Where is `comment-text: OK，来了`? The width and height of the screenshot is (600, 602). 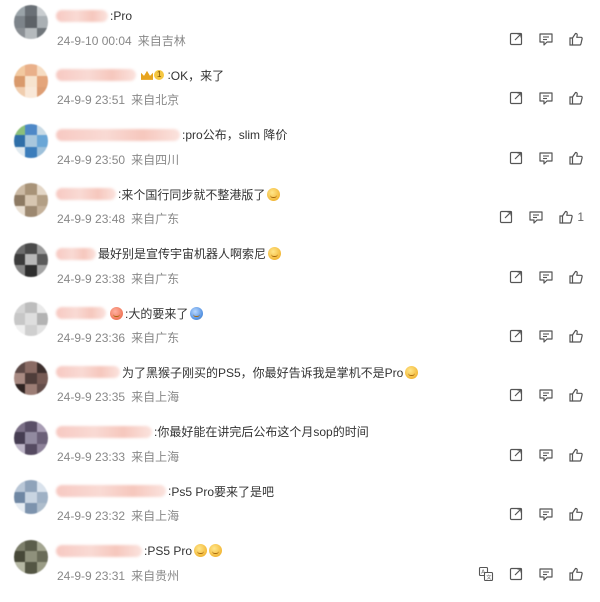
comment-text: OK，来了 is located at coordinates (197, 75).